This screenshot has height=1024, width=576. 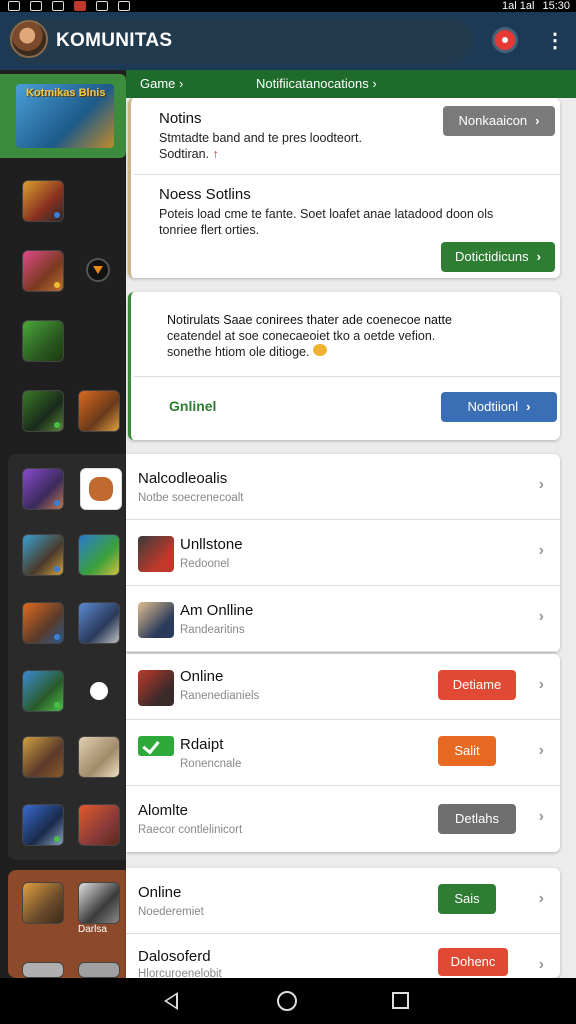 What do you see at coordinates (467, 899) in the screenshot?
I see `action-button: Sais` at bounding box center [467, 899].